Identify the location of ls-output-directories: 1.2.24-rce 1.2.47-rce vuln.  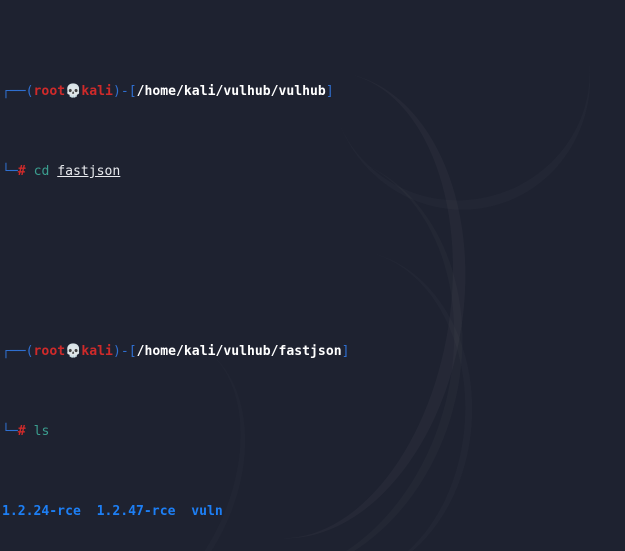
(313, 512).